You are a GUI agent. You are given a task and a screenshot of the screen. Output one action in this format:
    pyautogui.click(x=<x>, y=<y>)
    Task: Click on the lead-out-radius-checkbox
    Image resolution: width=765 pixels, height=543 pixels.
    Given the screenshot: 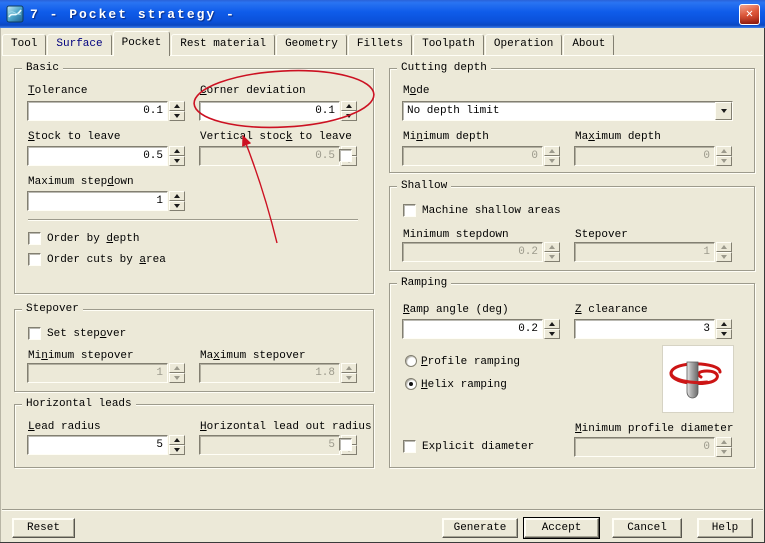 What is the action you would take?
    pyautogui.click(x=345, y=444)
    